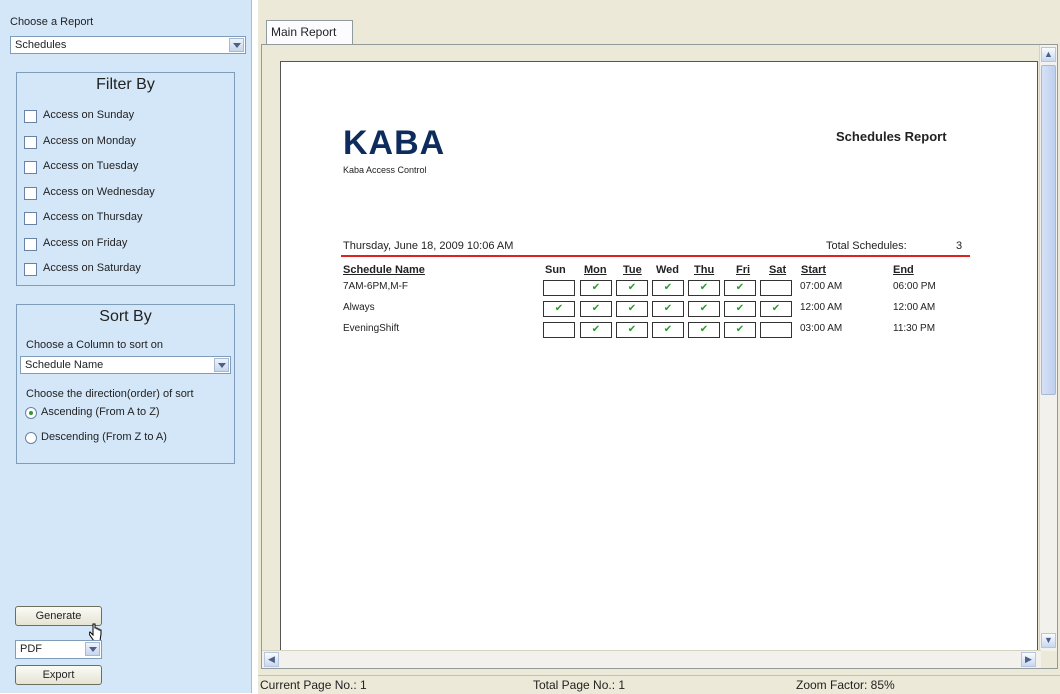  Describe the element at coordinates (1028, 659) in the screenshot. I see `scroll-right-icon: ▶` at that location.